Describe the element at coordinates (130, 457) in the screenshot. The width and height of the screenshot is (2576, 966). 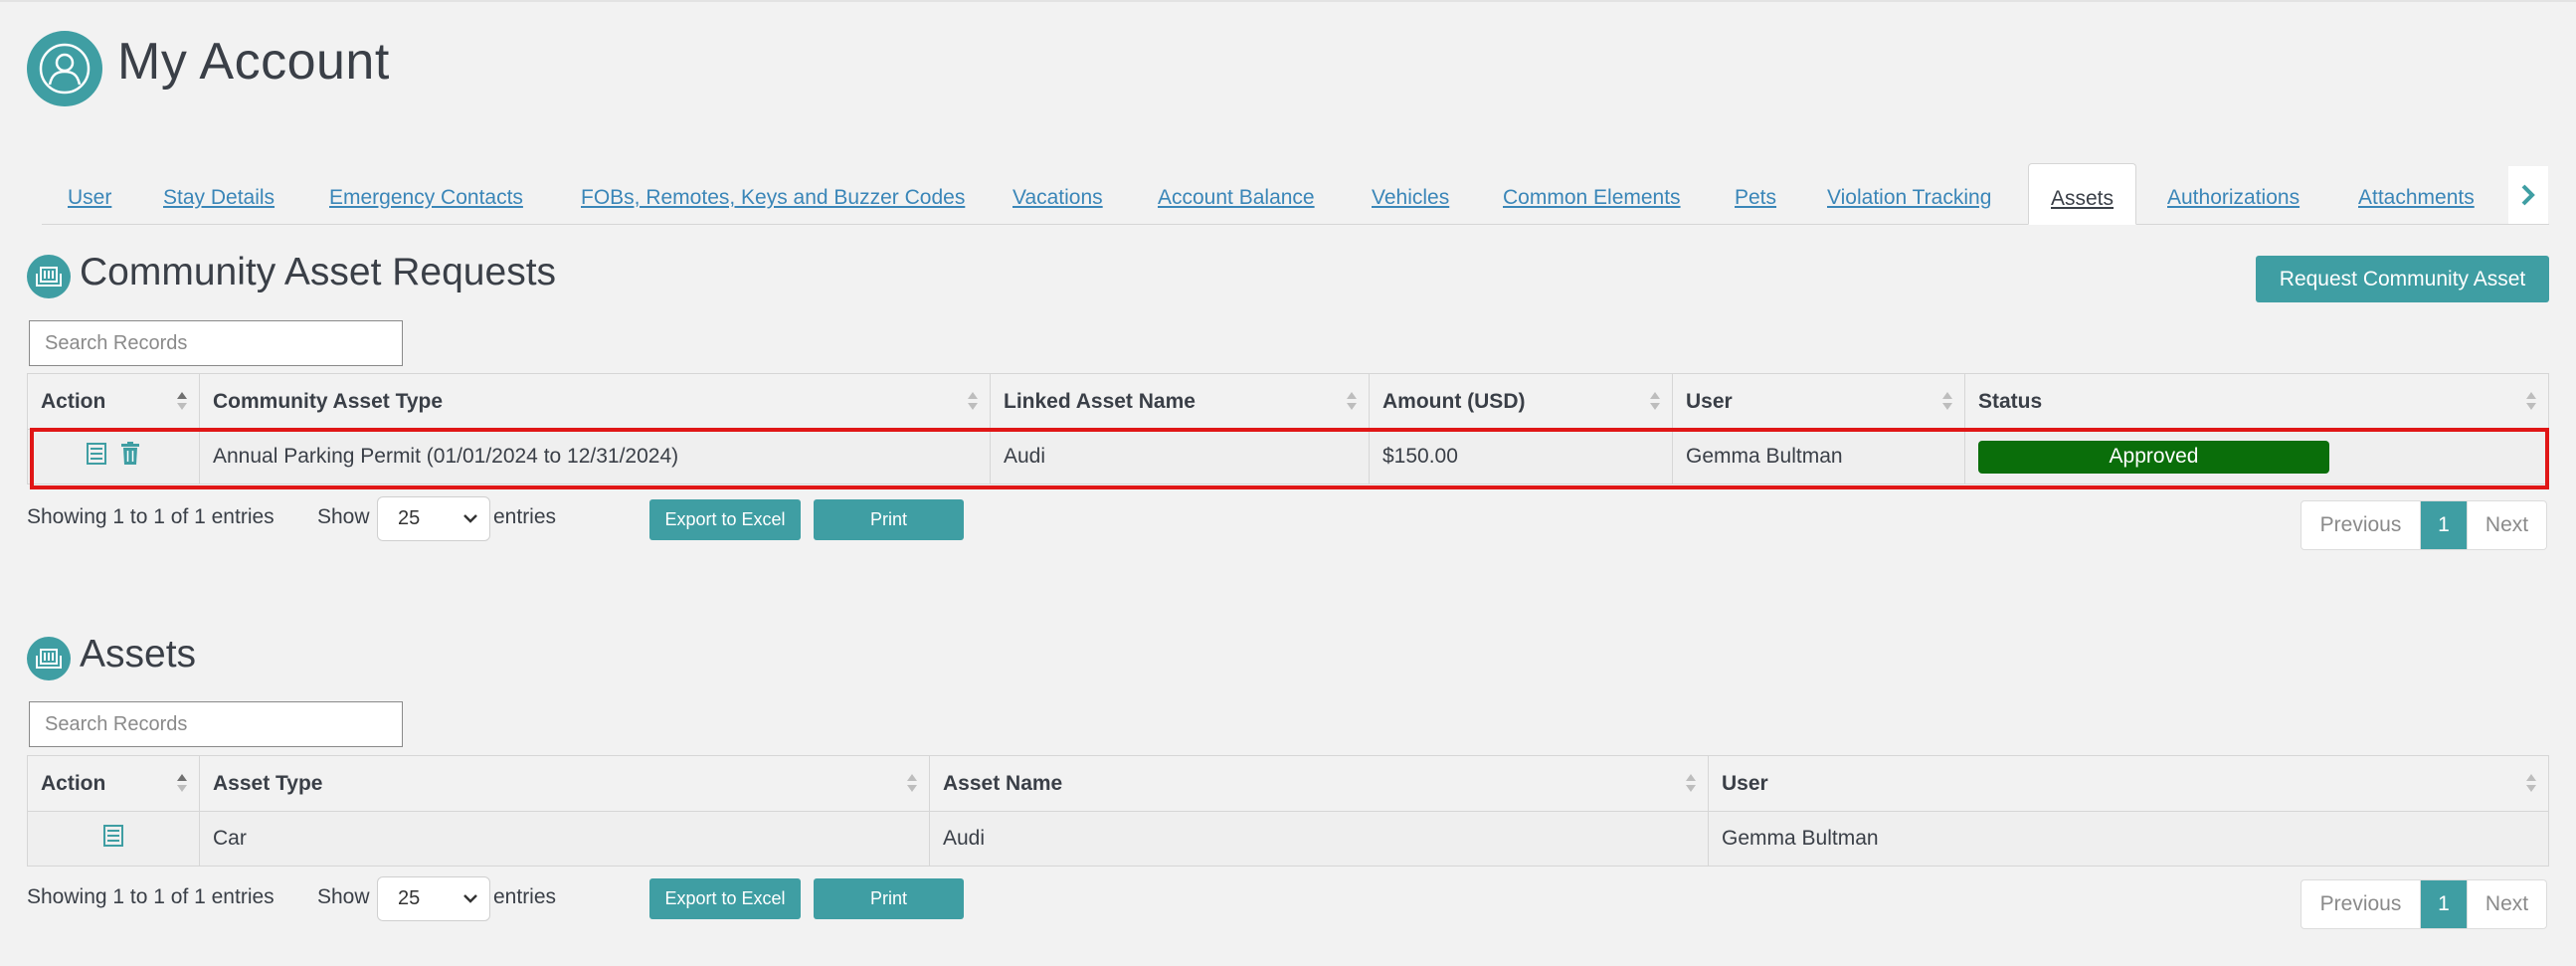
I see `trash-icon` at that location.